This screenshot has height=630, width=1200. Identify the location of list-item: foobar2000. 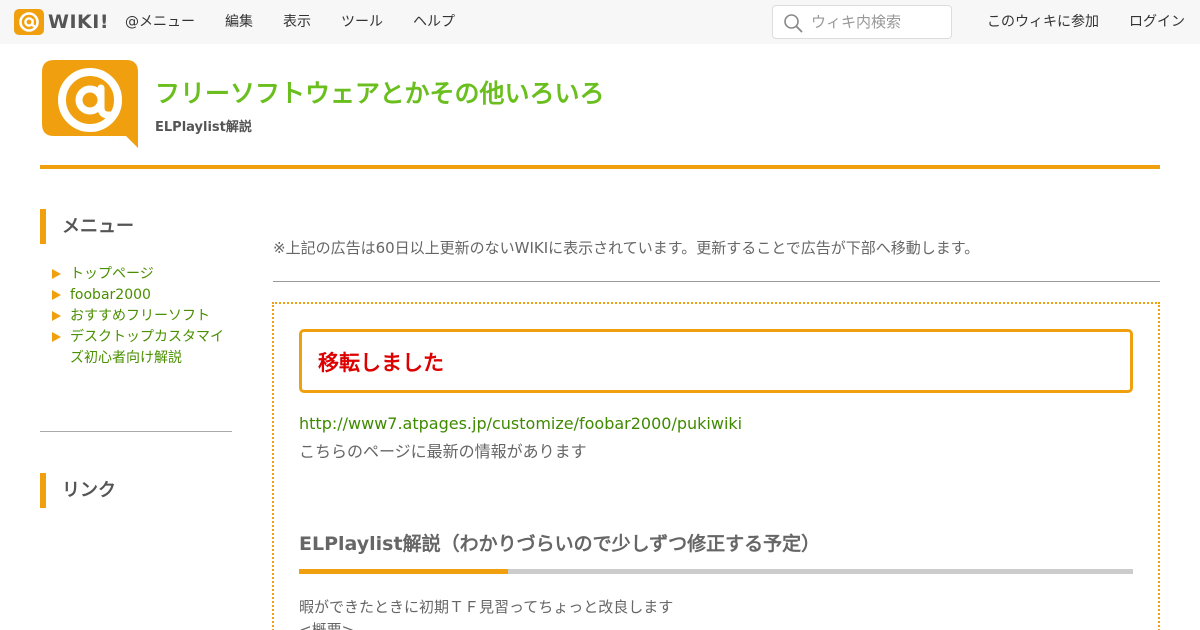
(144, 295).